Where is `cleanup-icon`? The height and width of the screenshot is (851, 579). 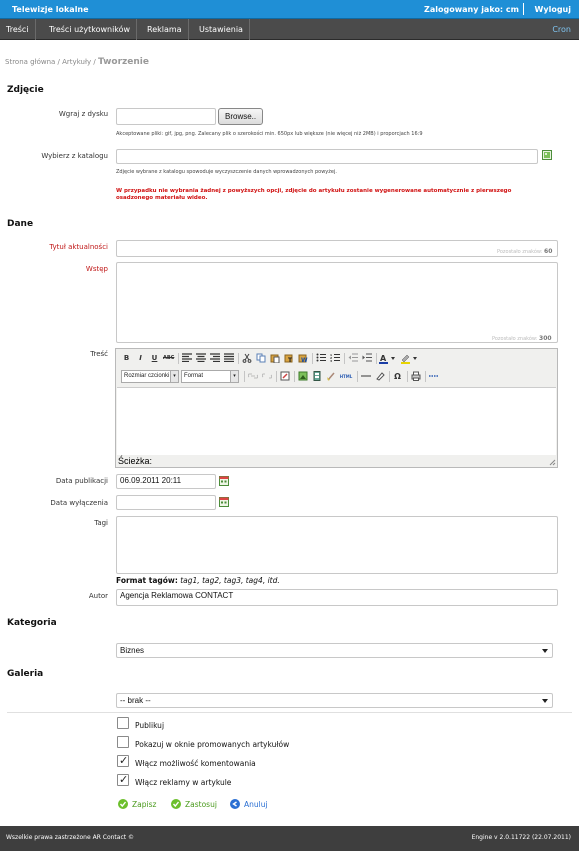 cleanup-icon is located at coordinates (330, 376).